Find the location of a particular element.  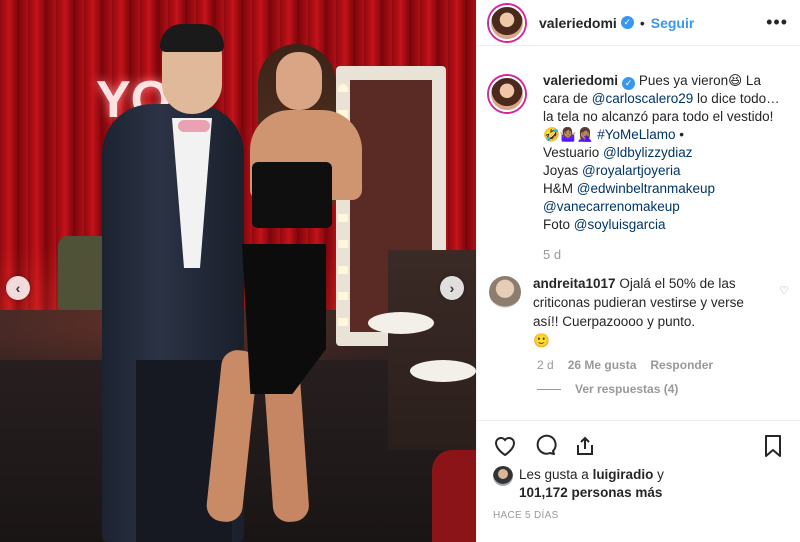

post-timestamp: HACE 5 DÍAS is located at coordinates (526, 515).